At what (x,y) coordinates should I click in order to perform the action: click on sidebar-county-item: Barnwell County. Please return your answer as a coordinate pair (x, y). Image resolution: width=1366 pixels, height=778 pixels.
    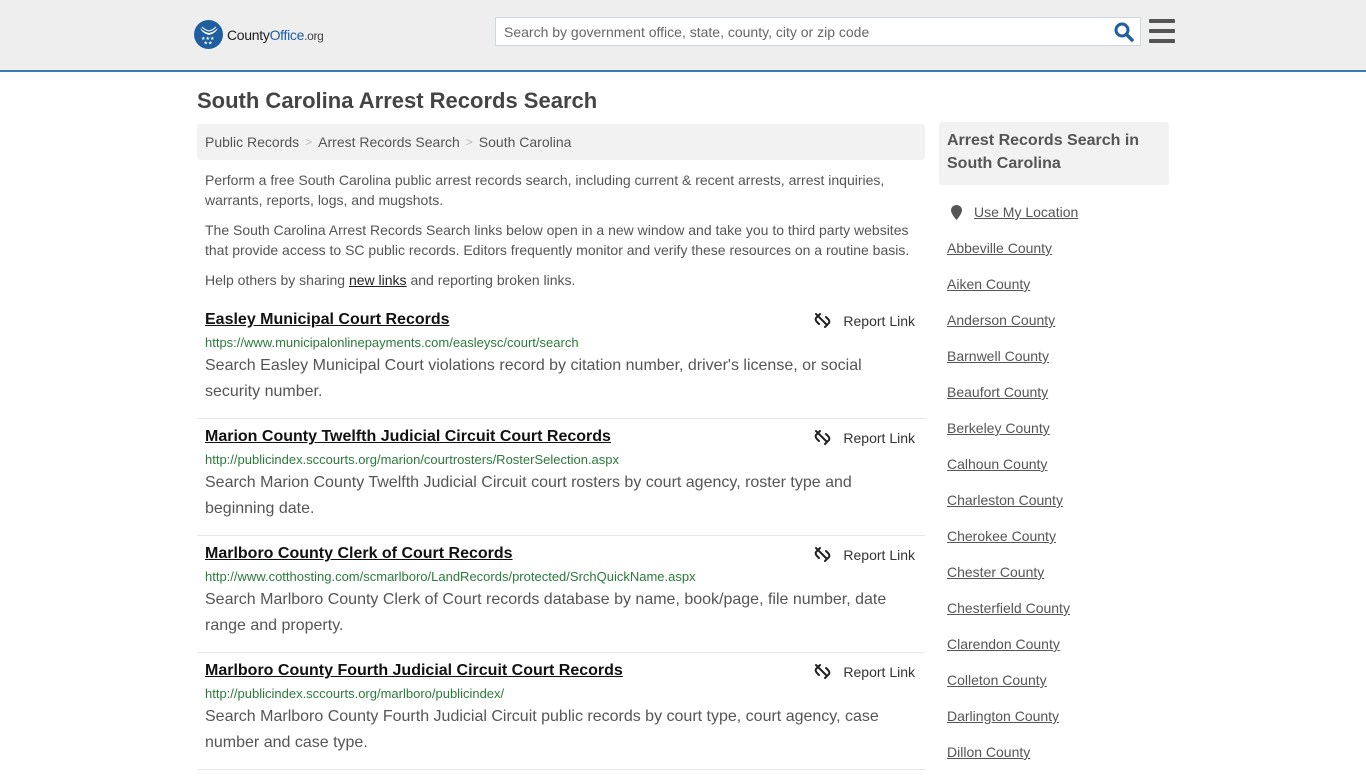
    Looking at the image, I should click on (1058, 364).